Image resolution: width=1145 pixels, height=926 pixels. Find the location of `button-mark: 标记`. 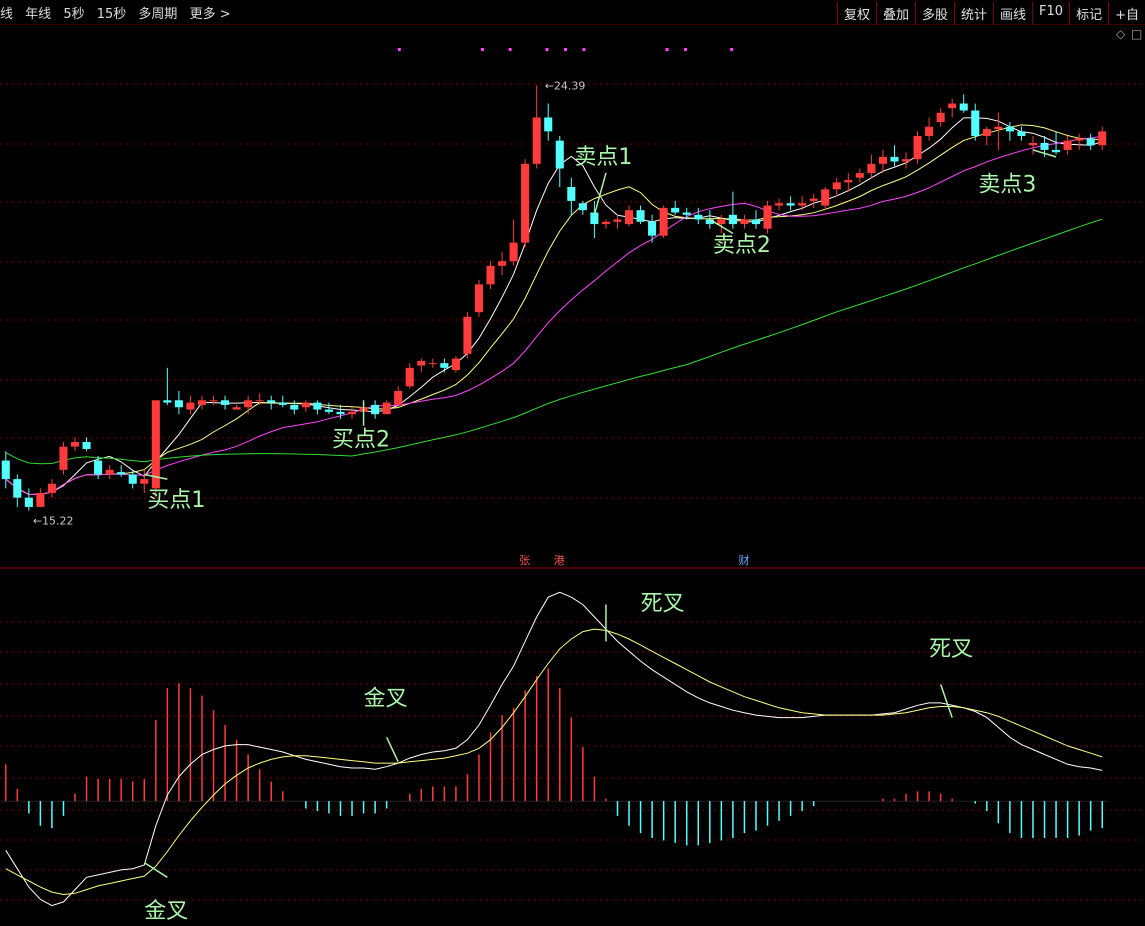

button-mark: 标记 is located at coordinates (1088, 13).